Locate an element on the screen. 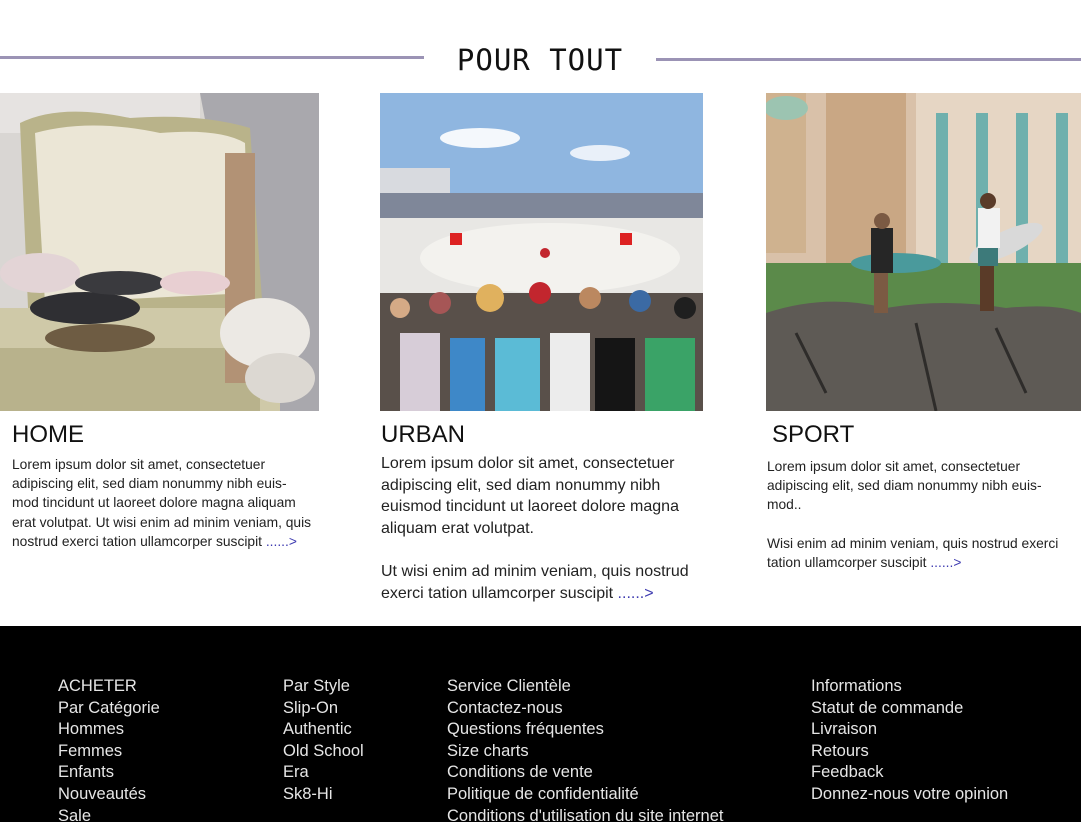 The width and height of the screenshot is (1081, 827). footer-link: Femmes is located at coordinates (109, 752).